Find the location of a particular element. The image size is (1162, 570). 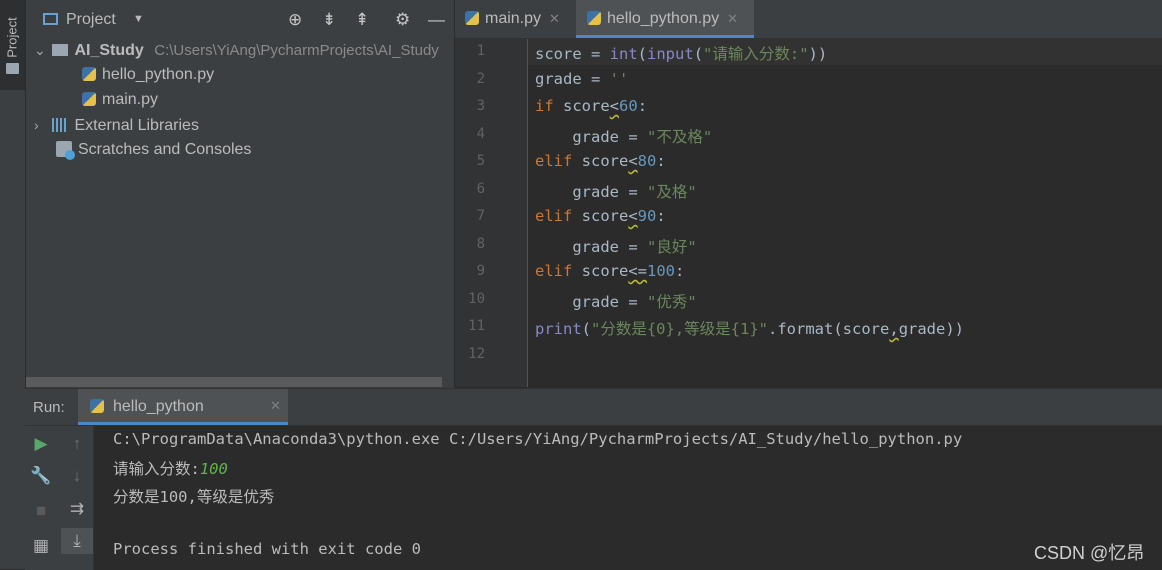

tree-item-main: main.py is located at coordinates (120, 100).